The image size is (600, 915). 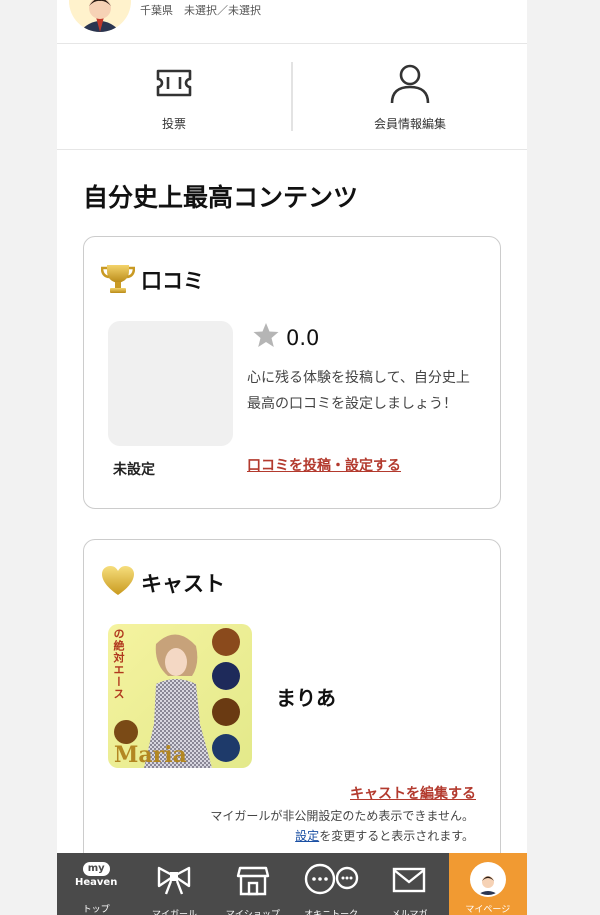 What do you see at coordinates (307, 836) in the screenshot?
I see `settings-link: 設定` at bounding box center [307, 836].